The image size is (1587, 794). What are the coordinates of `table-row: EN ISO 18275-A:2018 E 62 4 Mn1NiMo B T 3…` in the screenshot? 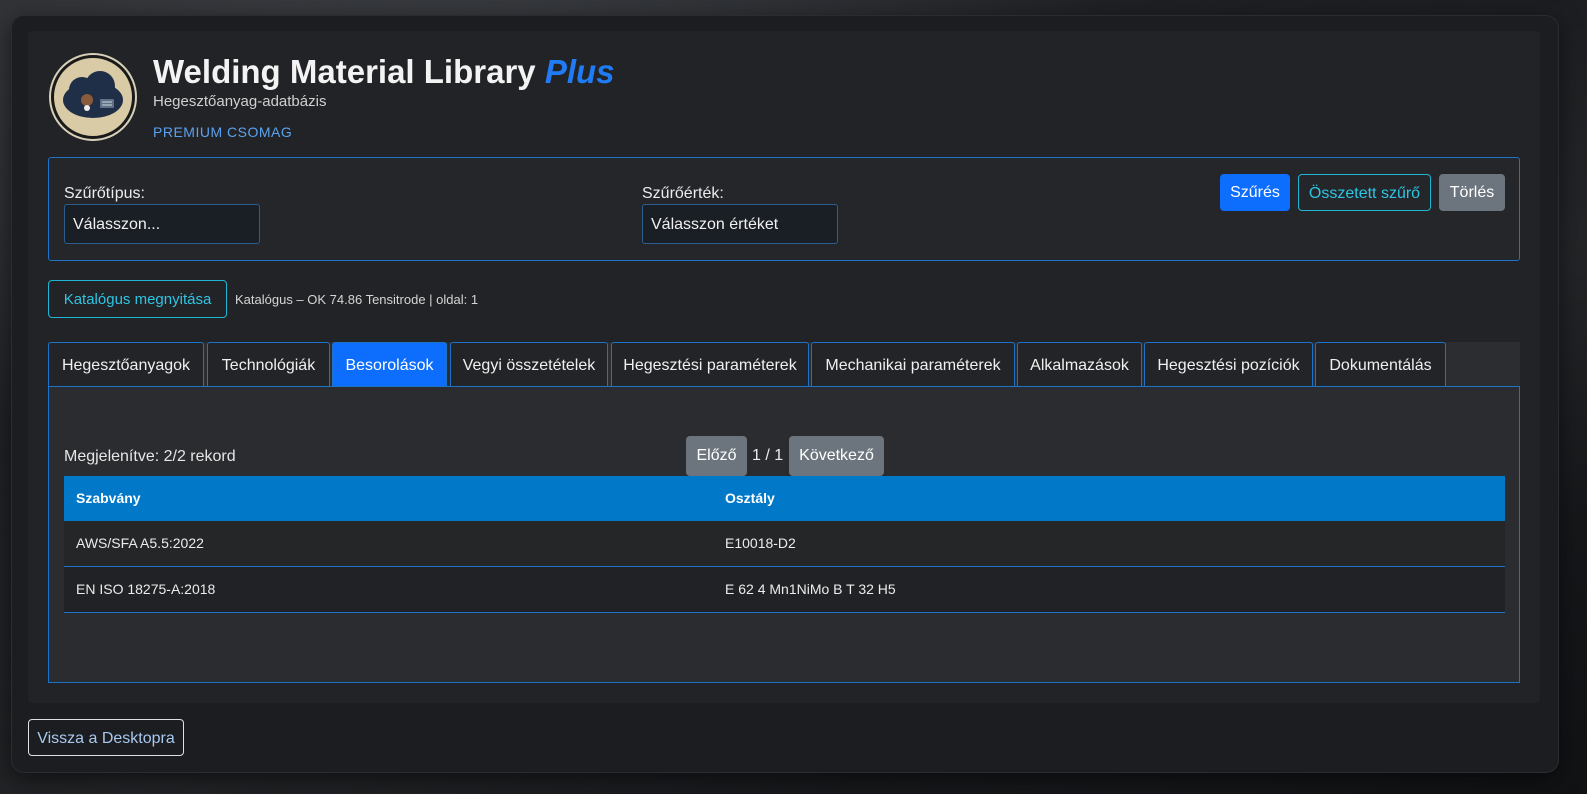 It's located at (784, 590).